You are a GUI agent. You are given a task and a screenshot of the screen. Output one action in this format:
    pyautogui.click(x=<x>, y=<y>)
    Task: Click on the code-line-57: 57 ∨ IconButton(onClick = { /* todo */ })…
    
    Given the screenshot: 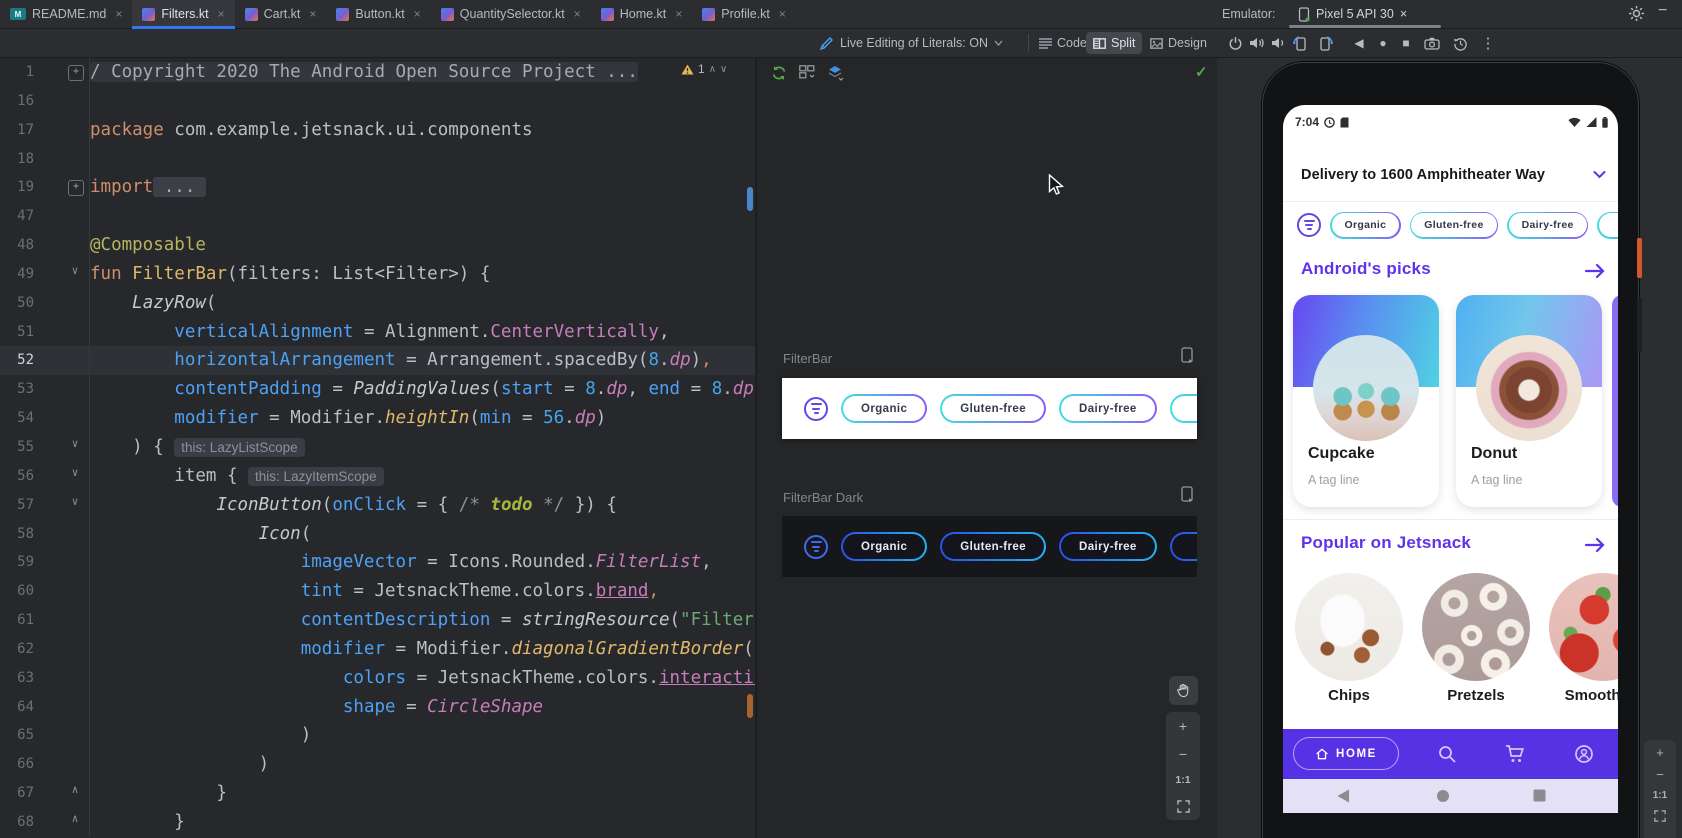 What is the action you would take?
    pyautogui.click(x=377, y=505)
    